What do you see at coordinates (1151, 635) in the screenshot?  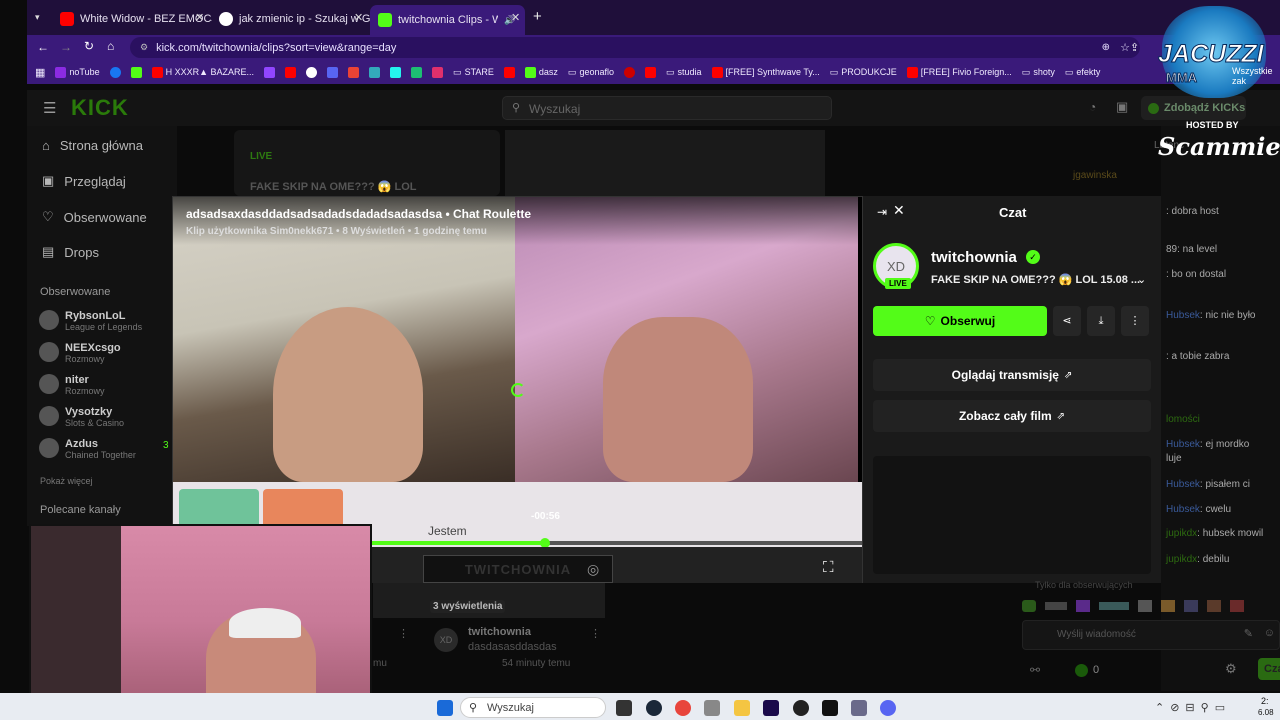 I see `chat-input: Wyślij wiadomość ✎ ☺` at bounding box center [1151, 635].